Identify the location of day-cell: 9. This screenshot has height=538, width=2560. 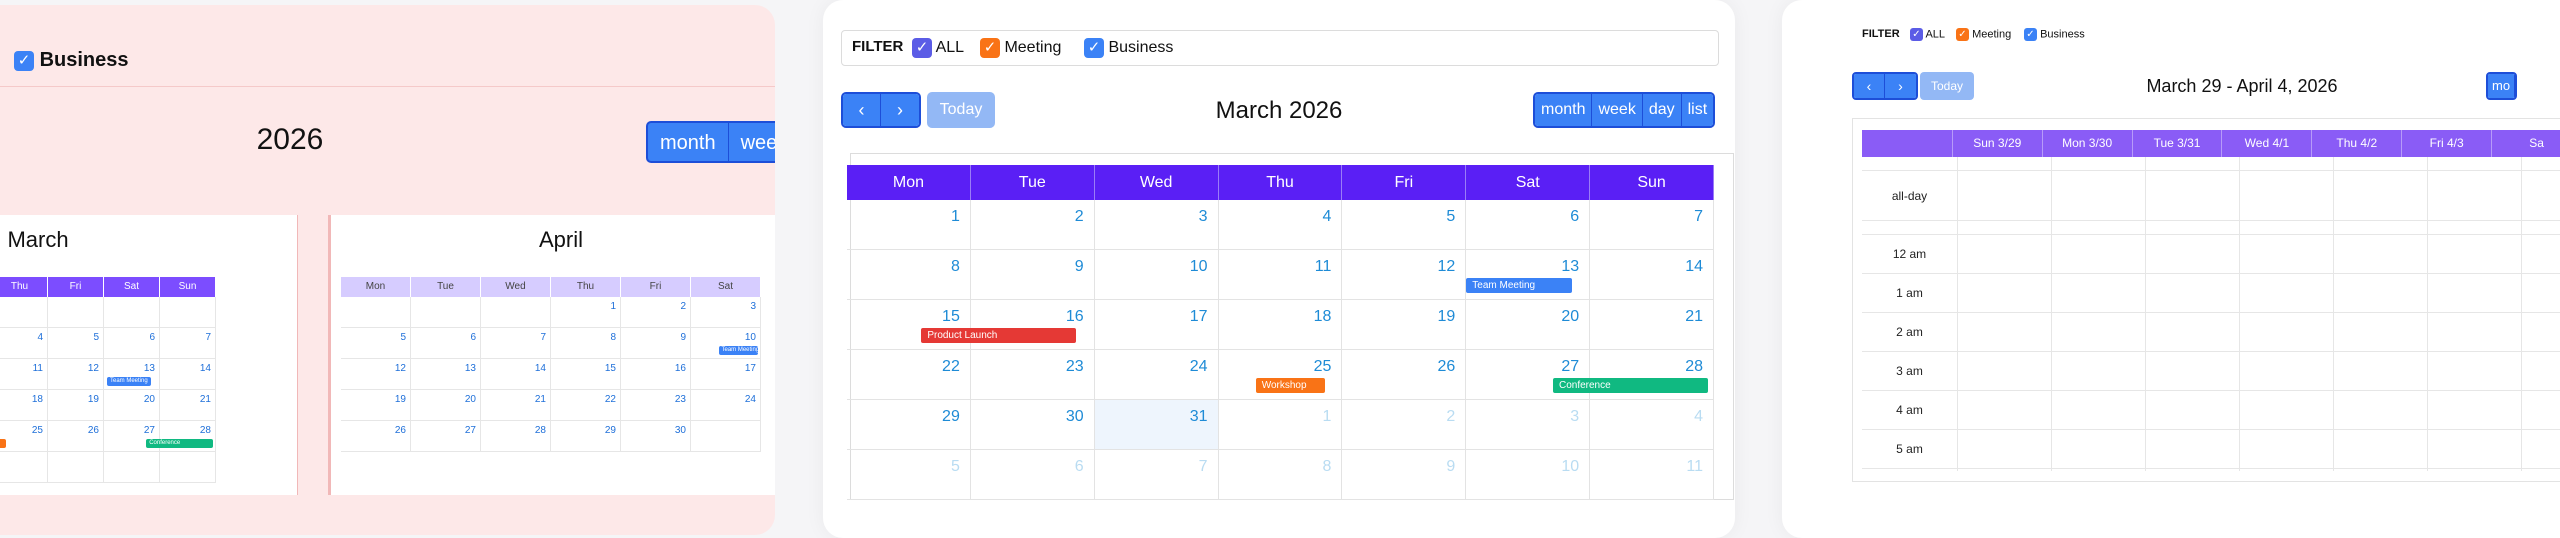
(1404, 475).